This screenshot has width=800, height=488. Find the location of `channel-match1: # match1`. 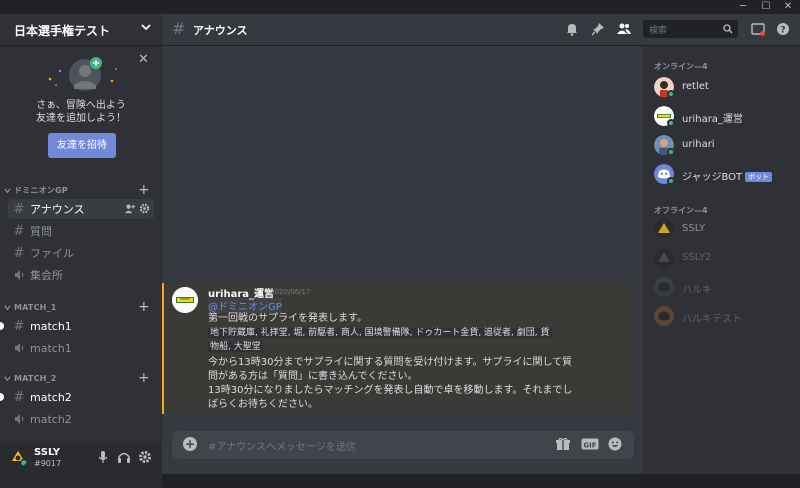

channel-match1: # match1 is located at coordinates (77, 326).